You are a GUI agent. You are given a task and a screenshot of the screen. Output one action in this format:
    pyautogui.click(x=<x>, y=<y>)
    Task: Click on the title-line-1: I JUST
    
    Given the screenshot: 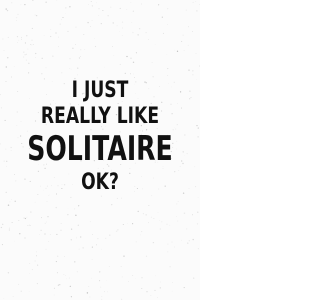 What is the action you would take?
    pyautogui.click(x=100, y=90)
    